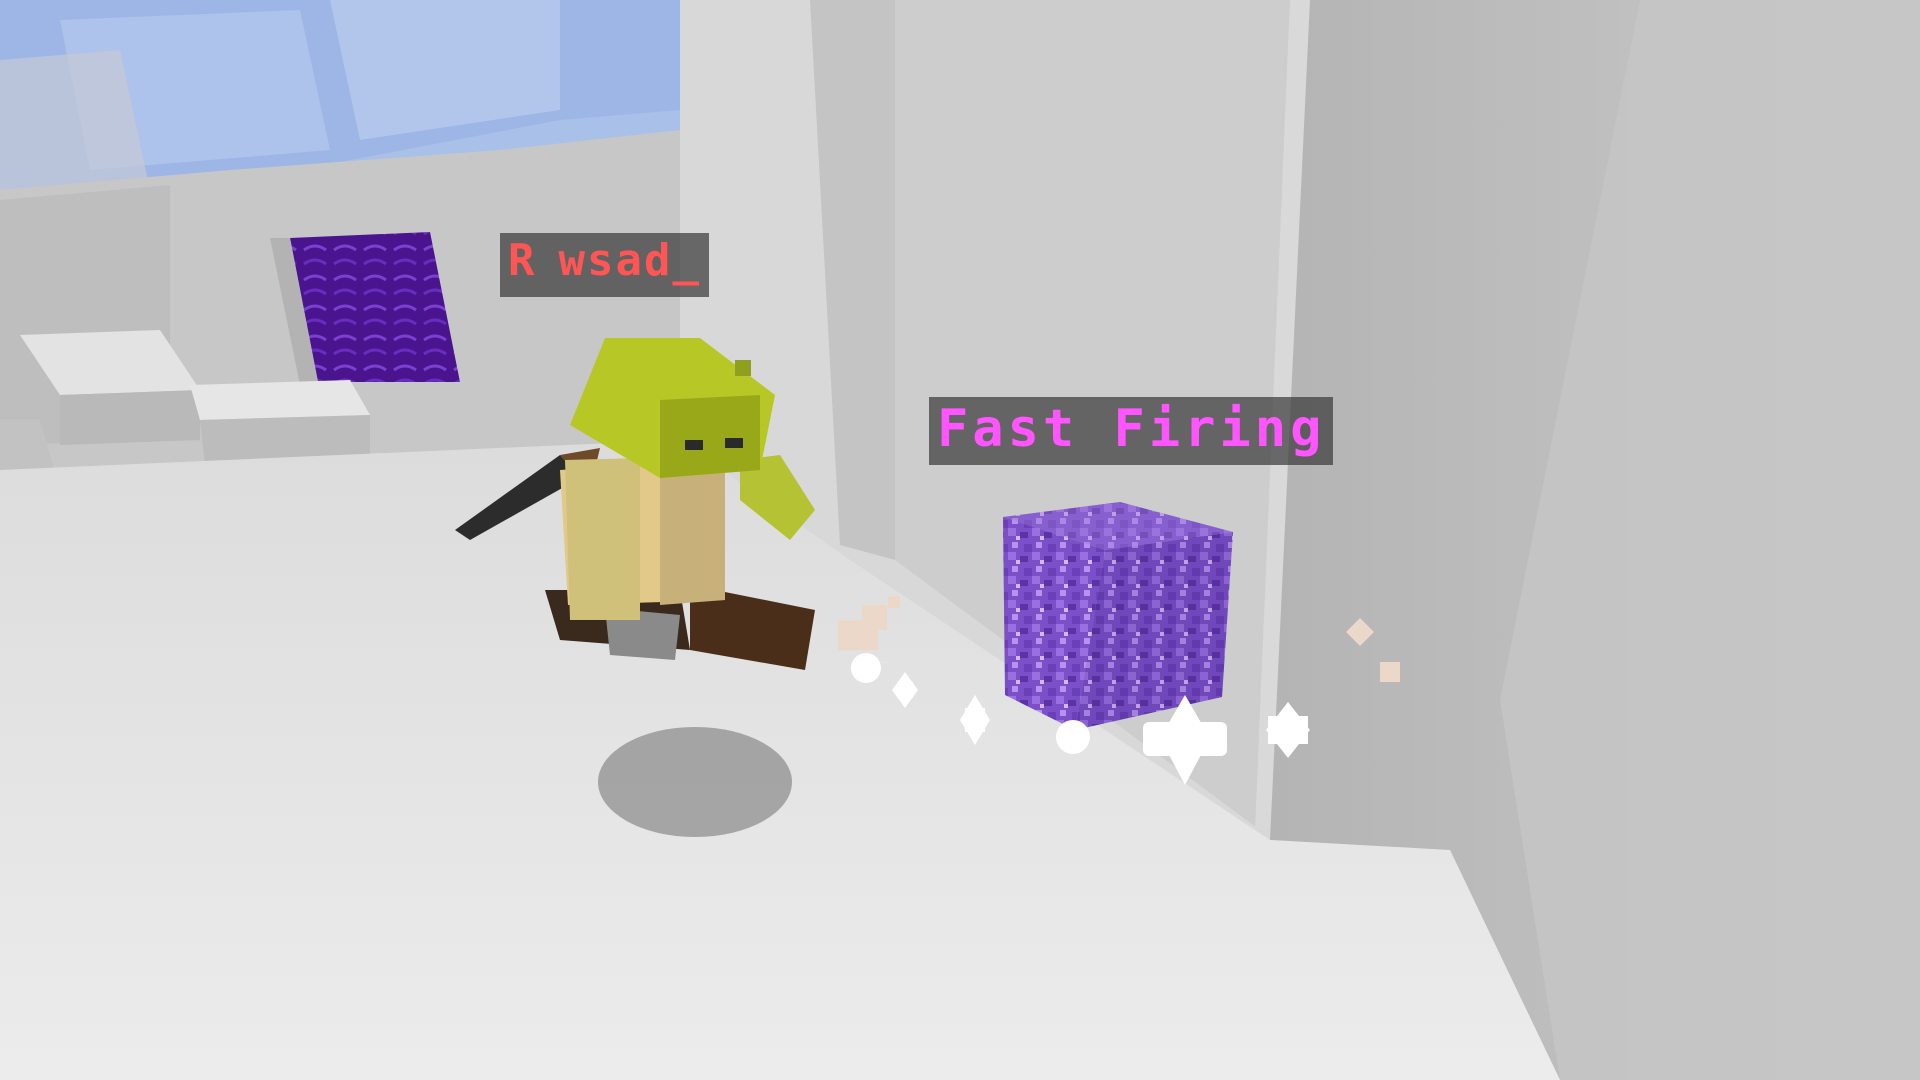 The height and width of the screenshot is (1080, 1920). I want to click on player-nametag: Rwsad_, so click(604, 265).